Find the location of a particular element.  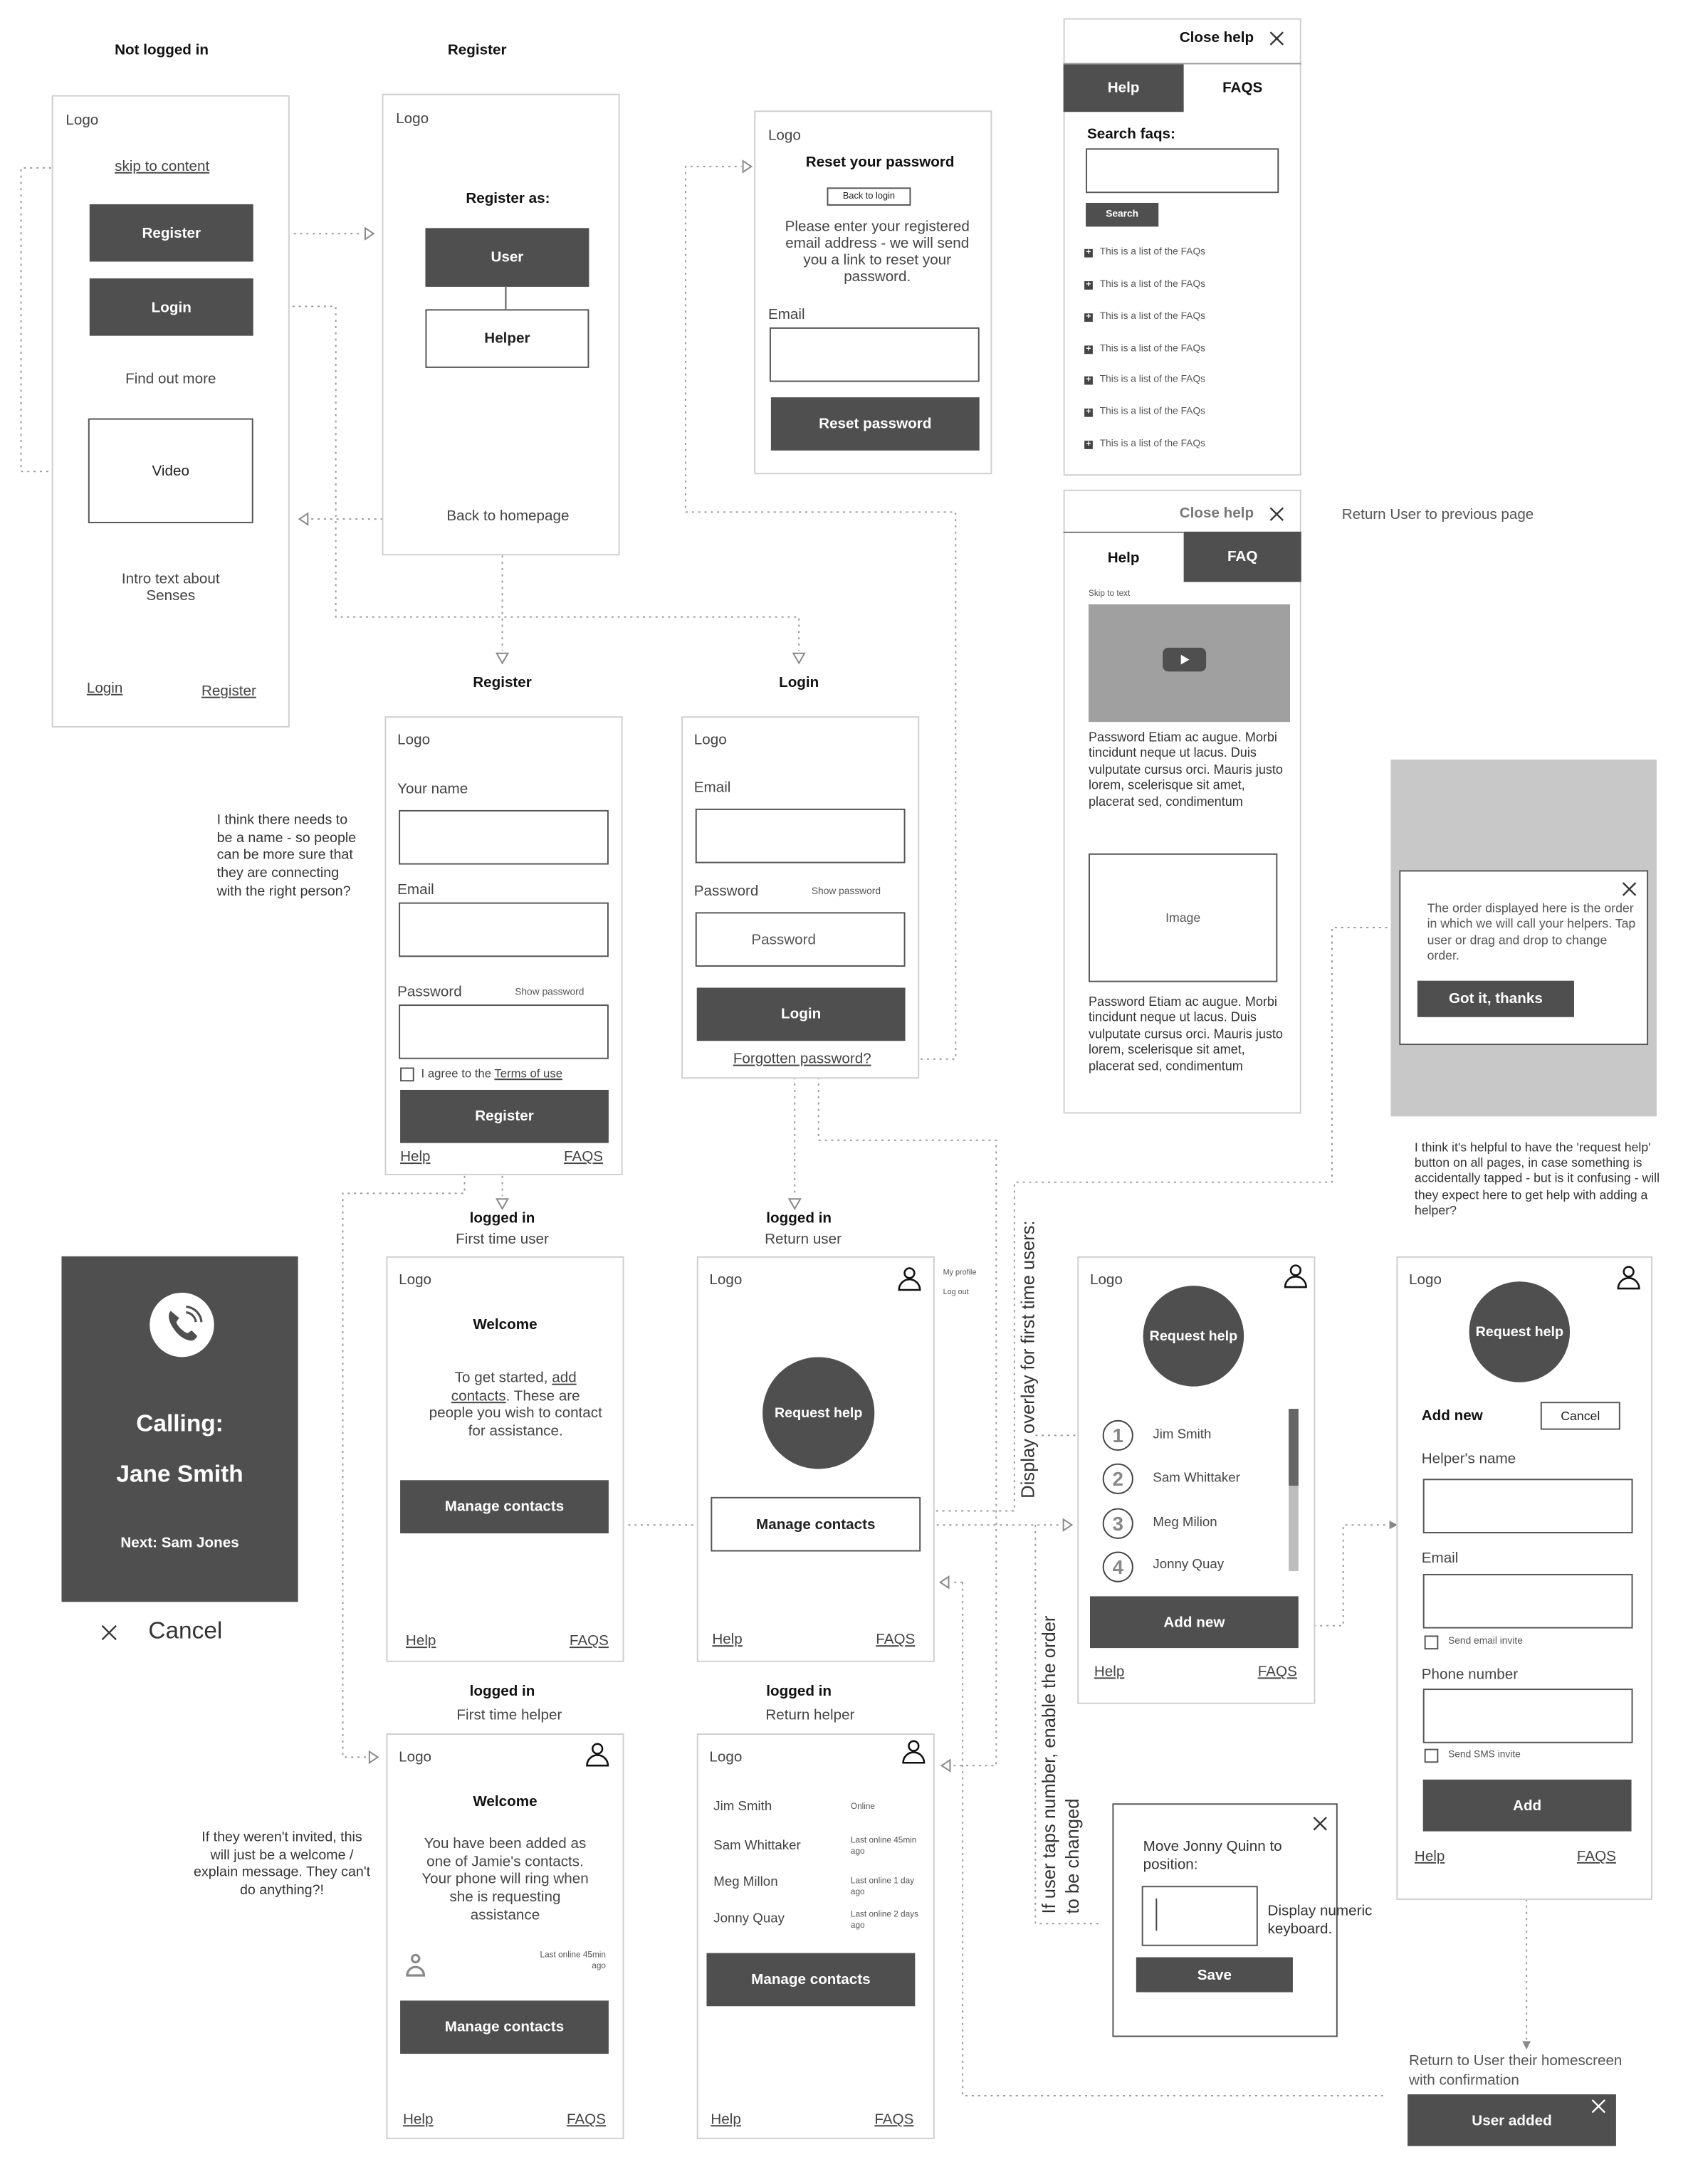

contact-name: Jonny Quay is located at coordinates (1188, 1565).